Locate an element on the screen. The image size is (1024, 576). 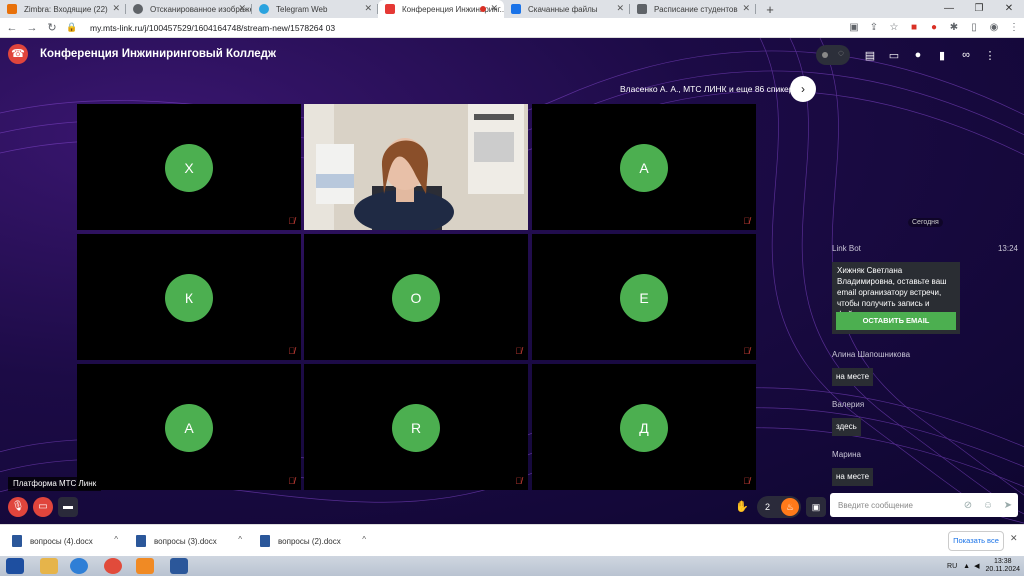
chat-icon: ▭ is located at coordinates (894, 55).